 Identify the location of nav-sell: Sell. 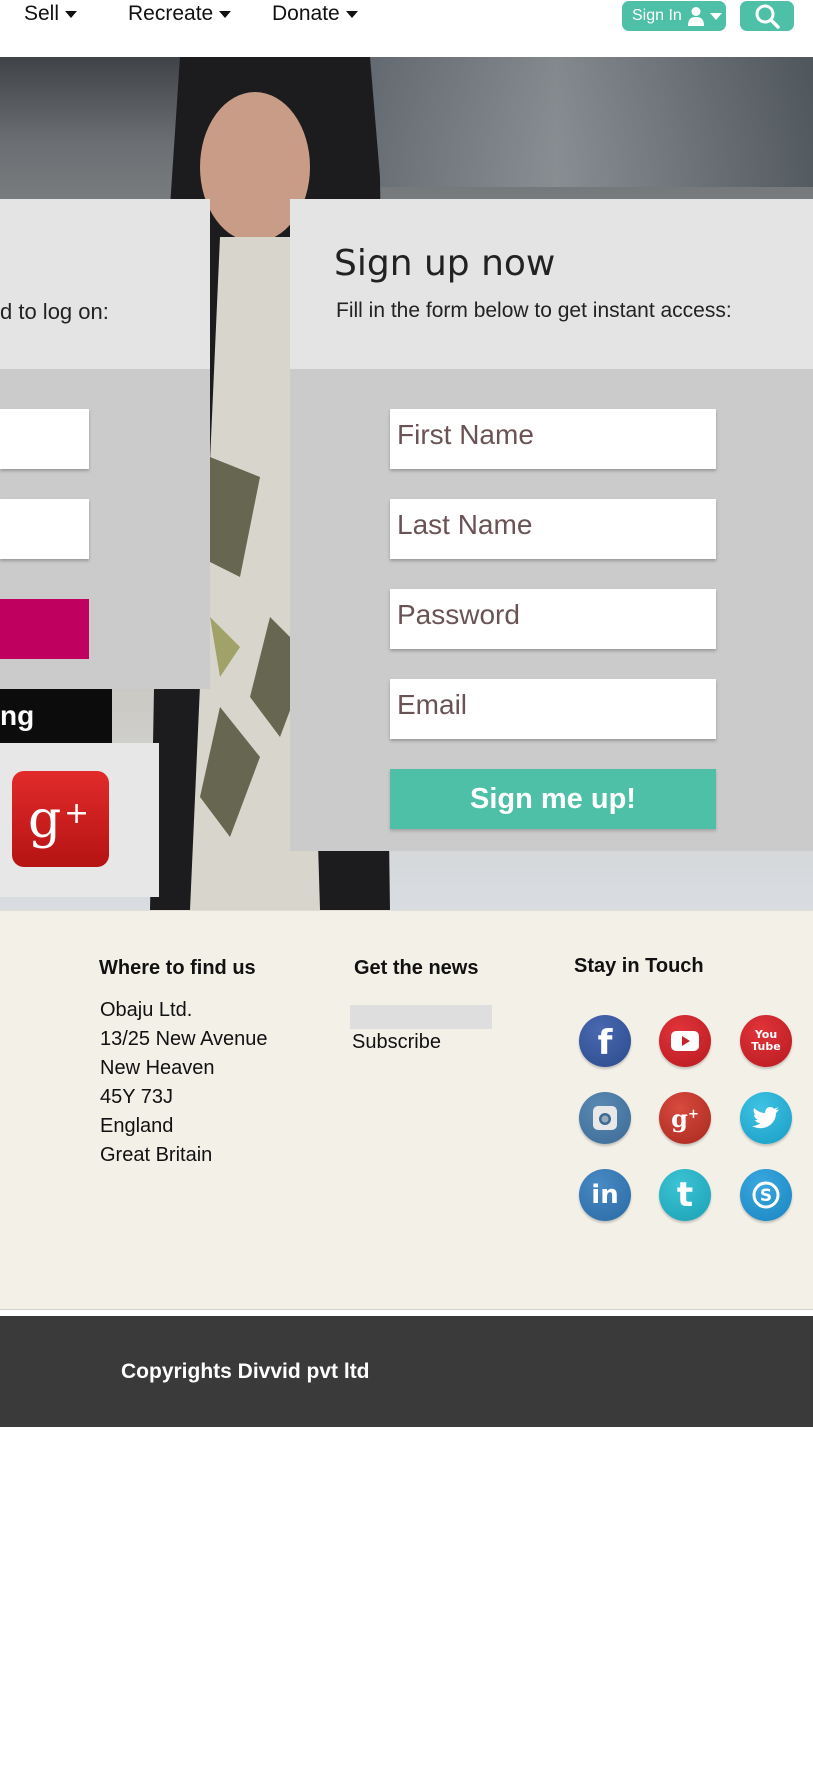
(51, 14).